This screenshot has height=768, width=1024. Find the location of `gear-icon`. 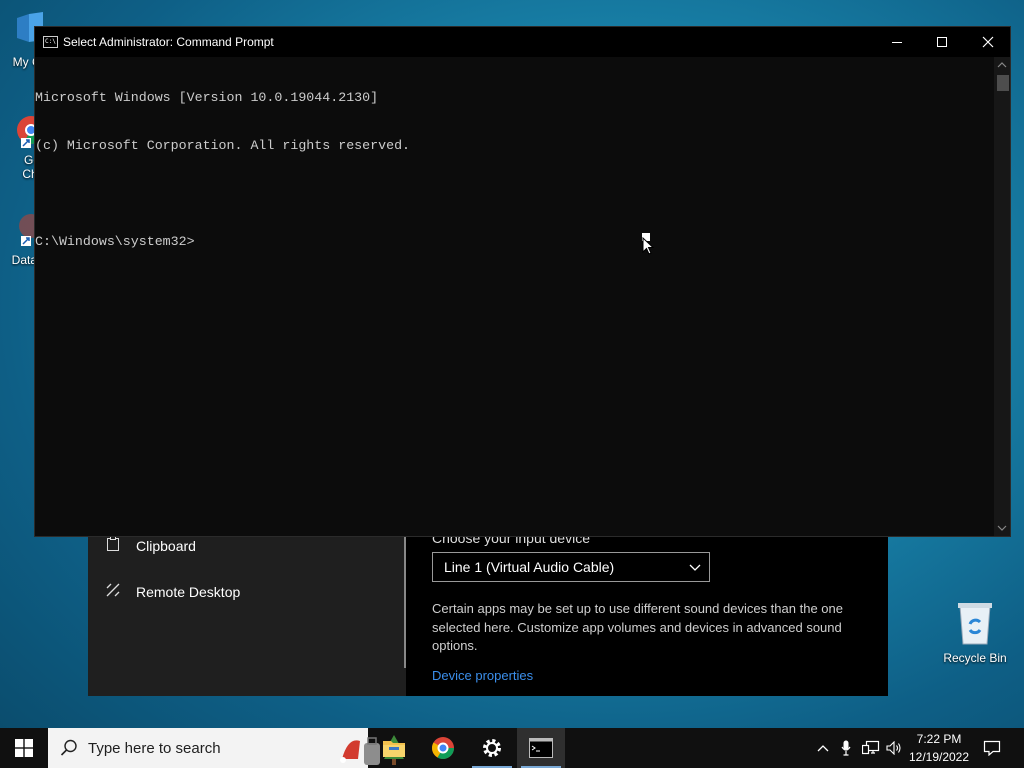

gear-icon is located at coordinates (492, 748).